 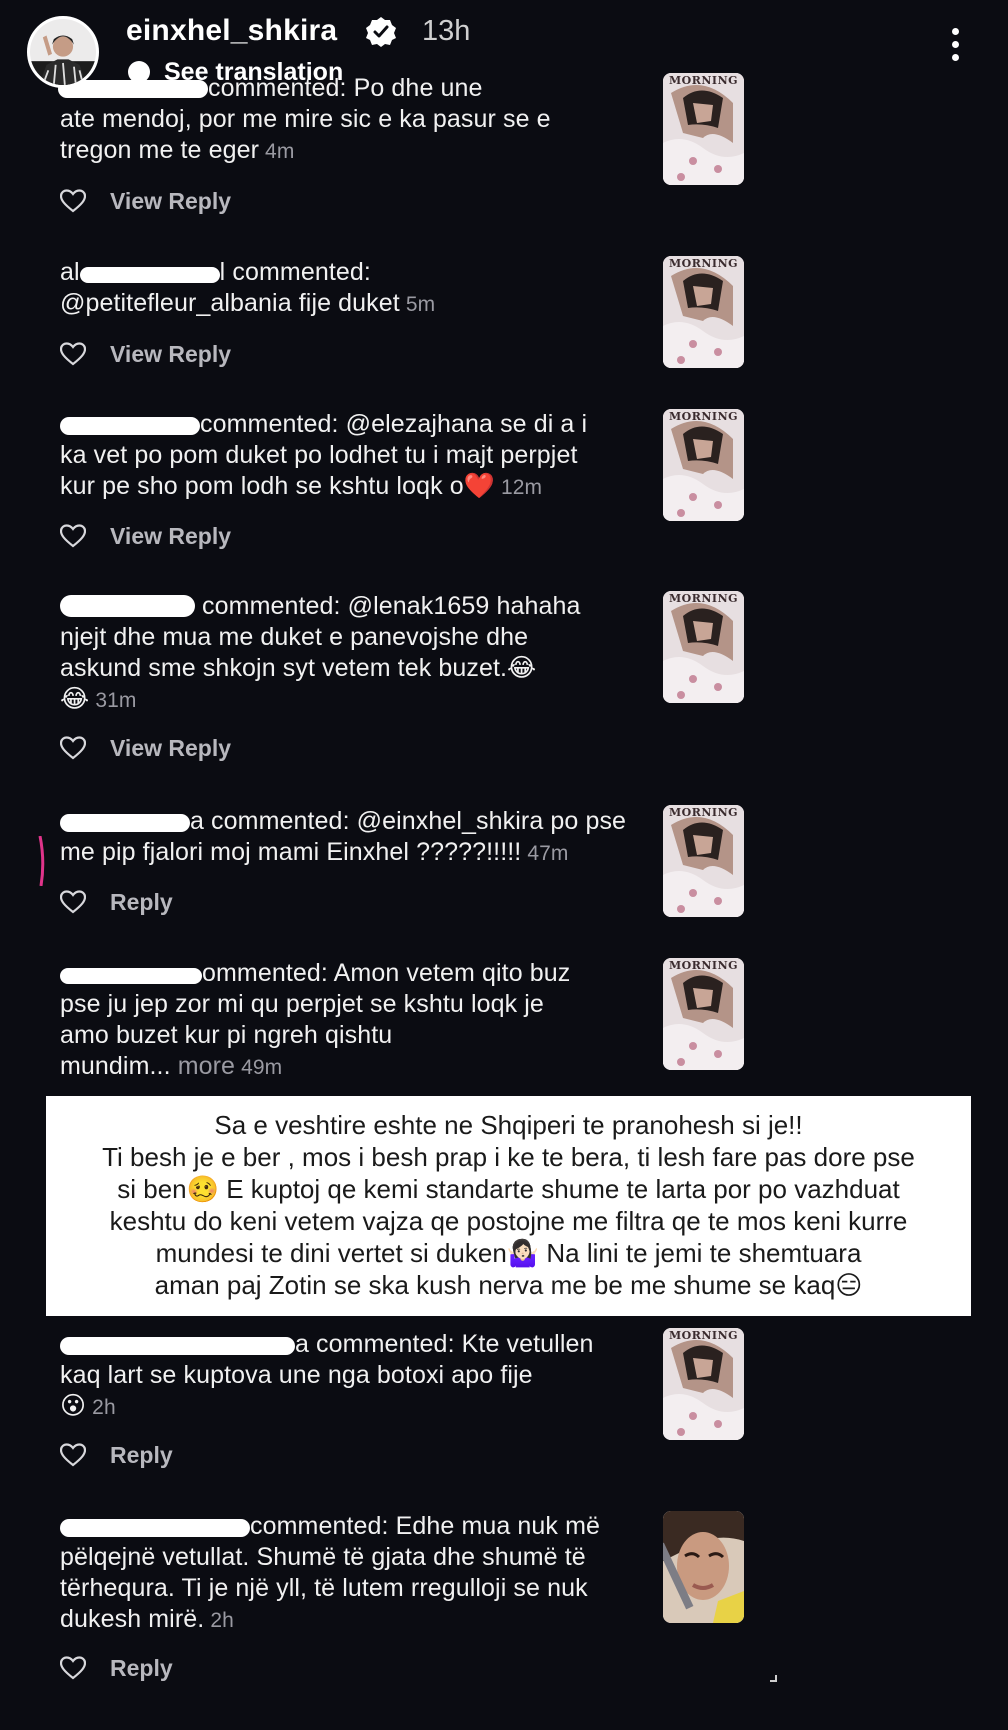 What do you see at coordinates (262, 1067) in the screenshot?
I see `comment-time: 49m` at bounding box center [262, 1067].